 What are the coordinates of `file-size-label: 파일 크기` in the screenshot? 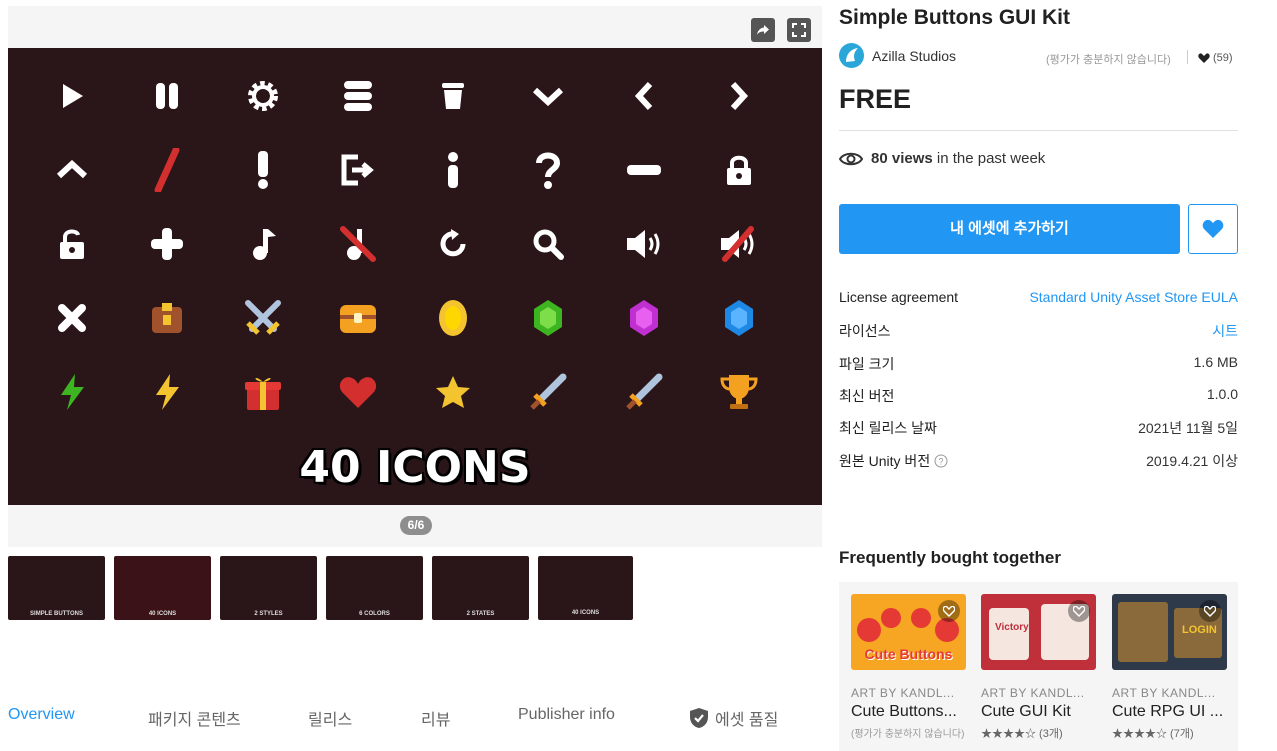 It's located at (867, 364).